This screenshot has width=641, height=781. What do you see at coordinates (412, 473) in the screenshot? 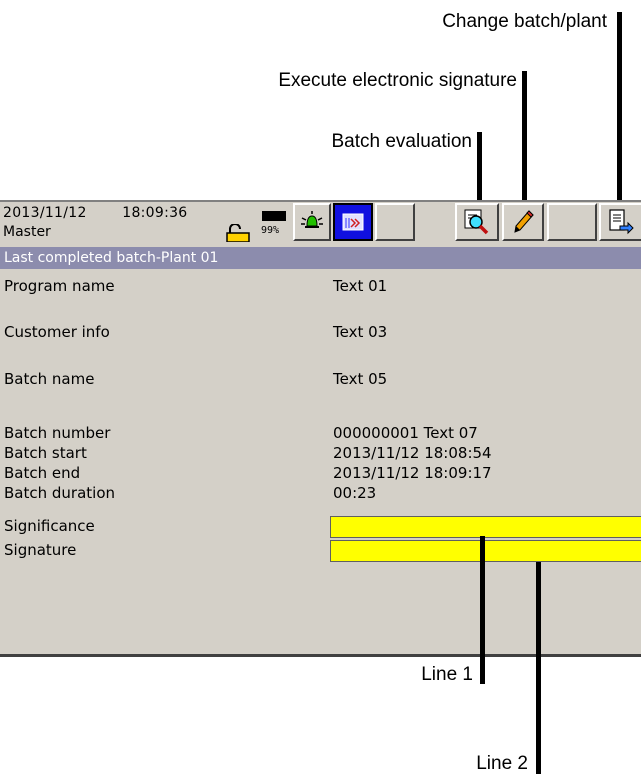
I see `value-batch-end: 2013/11/12 18:09:17` at bounding box center [412, 473].